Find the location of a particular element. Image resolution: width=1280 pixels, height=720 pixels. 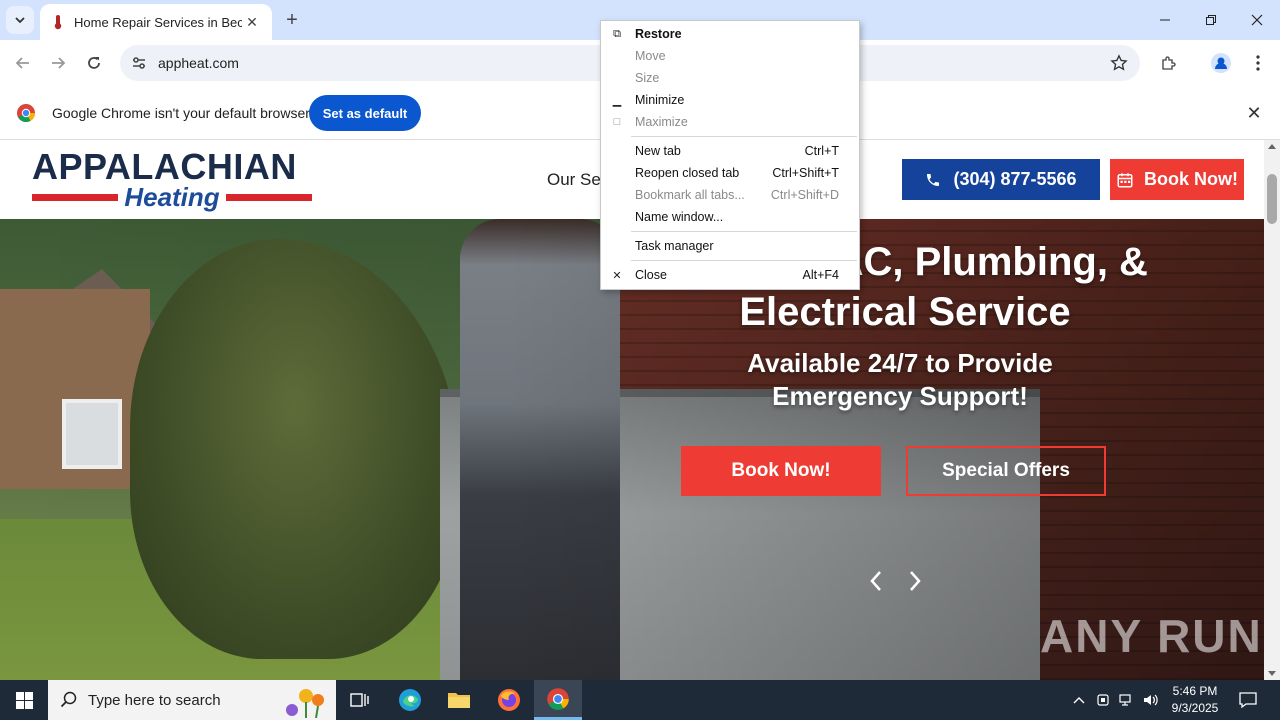

forward-button is located at coordinates (58, 63).